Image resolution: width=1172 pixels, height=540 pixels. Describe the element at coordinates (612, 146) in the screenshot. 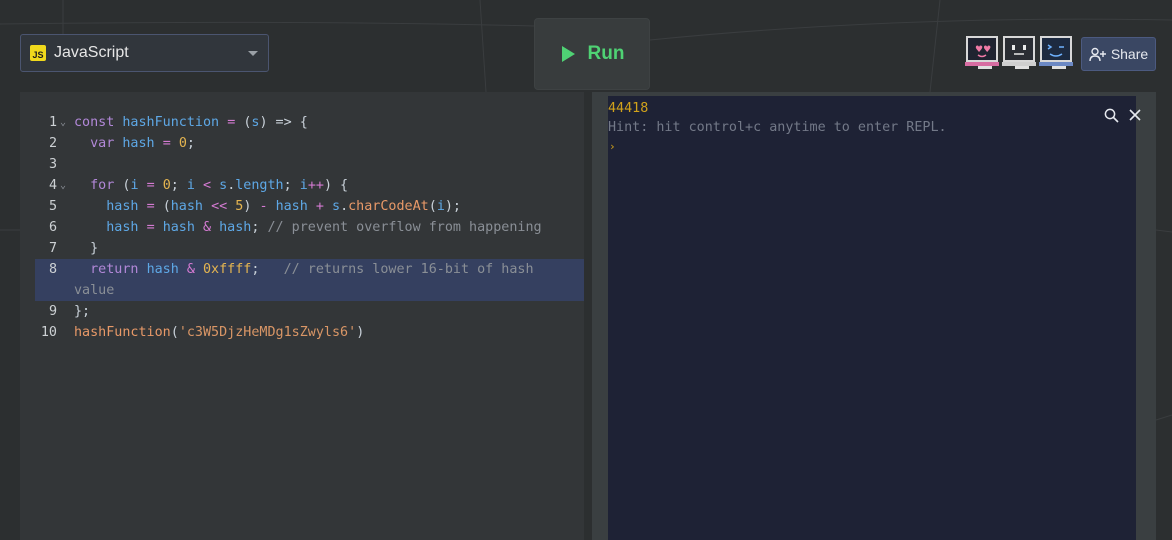

I see `console-prompt: ›` at that location.